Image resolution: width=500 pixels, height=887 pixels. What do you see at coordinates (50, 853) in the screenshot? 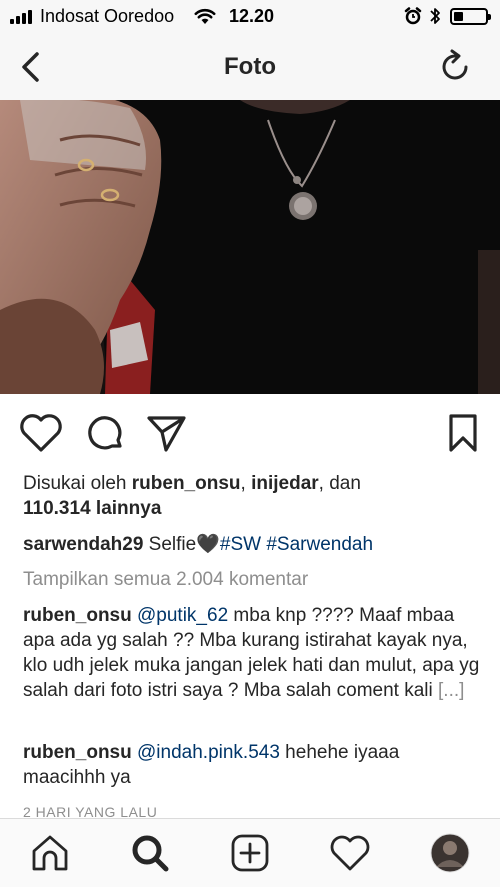
I see `home-icon` at bounding box center [50, 853].